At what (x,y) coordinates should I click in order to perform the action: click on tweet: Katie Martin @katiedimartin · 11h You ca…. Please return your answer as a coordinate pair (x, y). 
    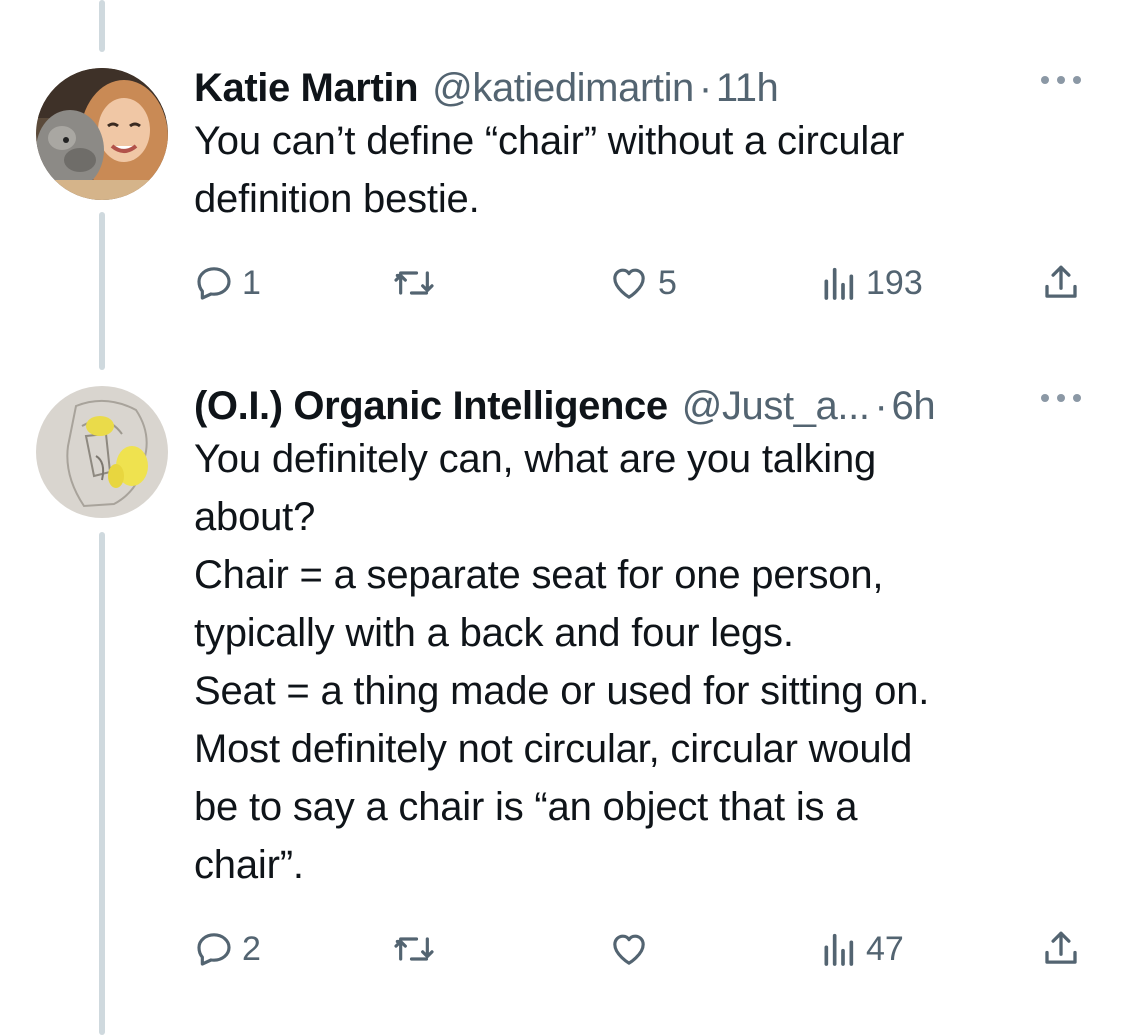
    Looking at the image, I should click on (639, 146).